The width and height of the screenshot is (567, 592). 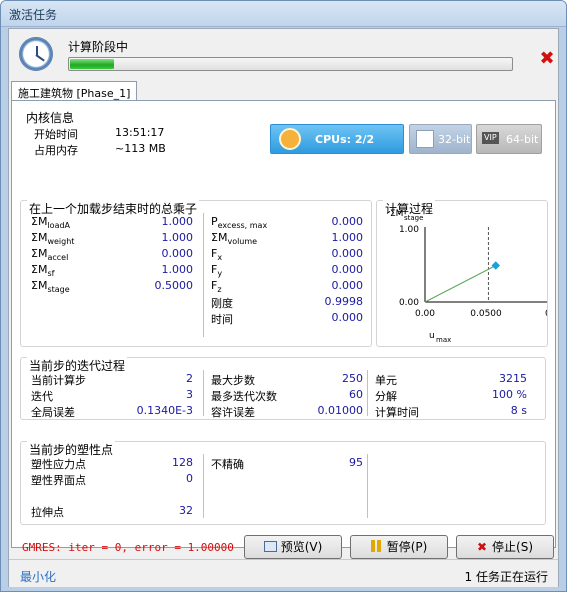 What do you see at coordinates (283, 573) in the screenshot?
I see `status-bar: 最小化 1 任务正在运行` at bounding box center [283, 573].